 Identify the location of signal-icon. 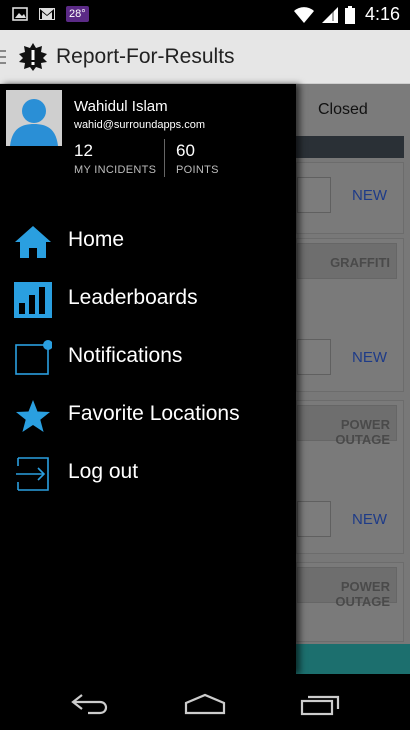
(329, 14).